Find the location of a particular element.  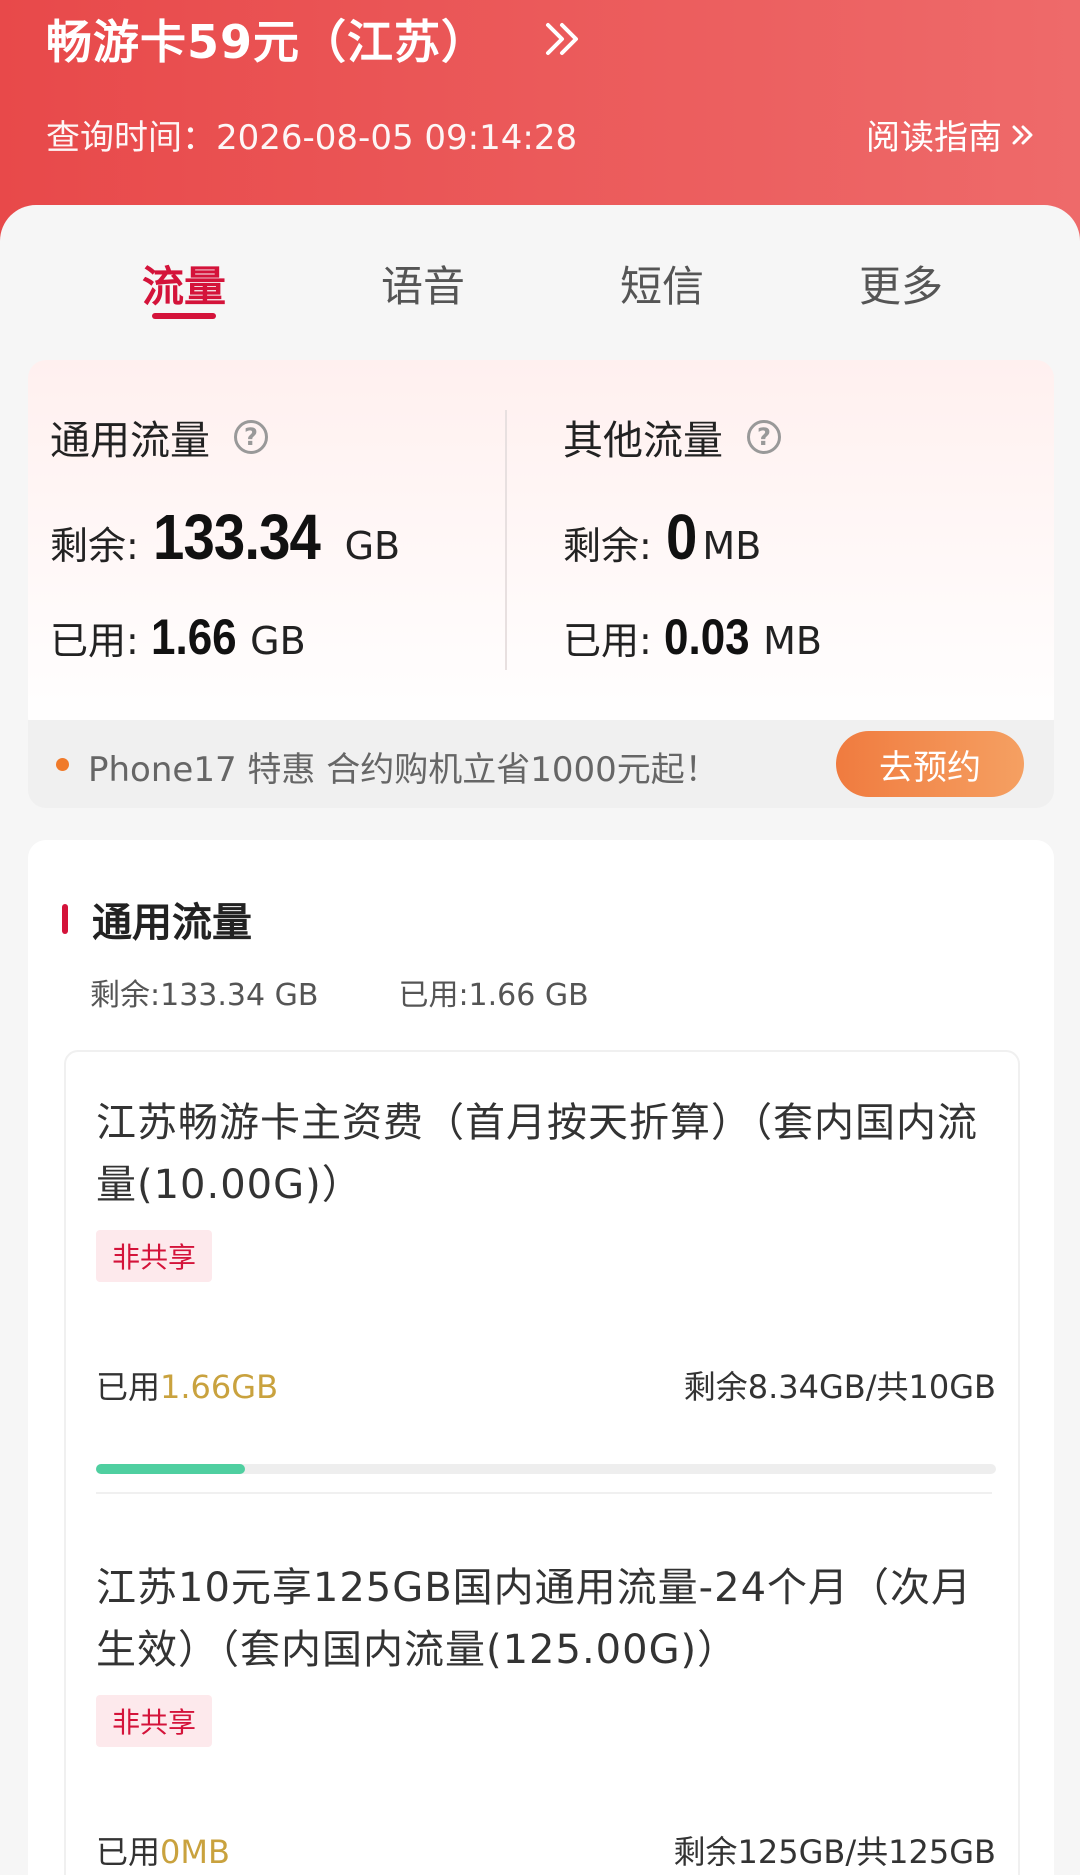

other-remain-unit: MB is located at coordinates (732, 546).